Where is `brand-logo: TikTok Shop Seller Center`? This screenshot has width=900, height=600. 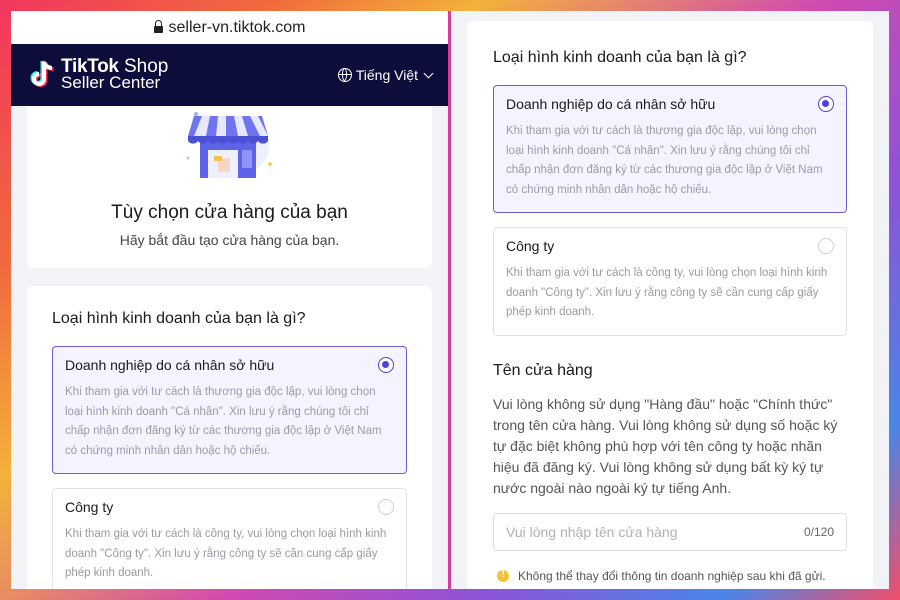
brand-logo: TikTok Shop Seller Center is located at coordinates (97, 74).